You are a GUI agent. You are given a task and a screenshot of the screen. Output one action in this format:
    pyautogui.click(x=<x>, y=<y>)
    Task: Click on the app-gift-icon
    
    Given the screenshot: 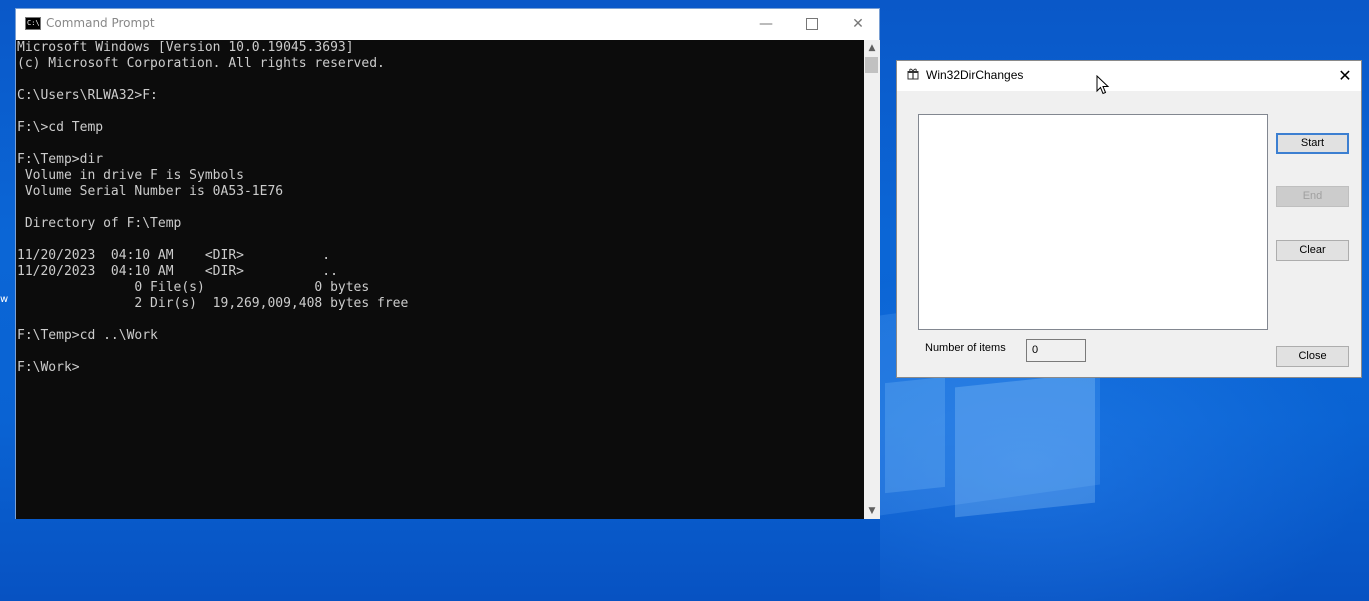 What is the action you would take?
    pyautogui.click(x=913, y=74)
    